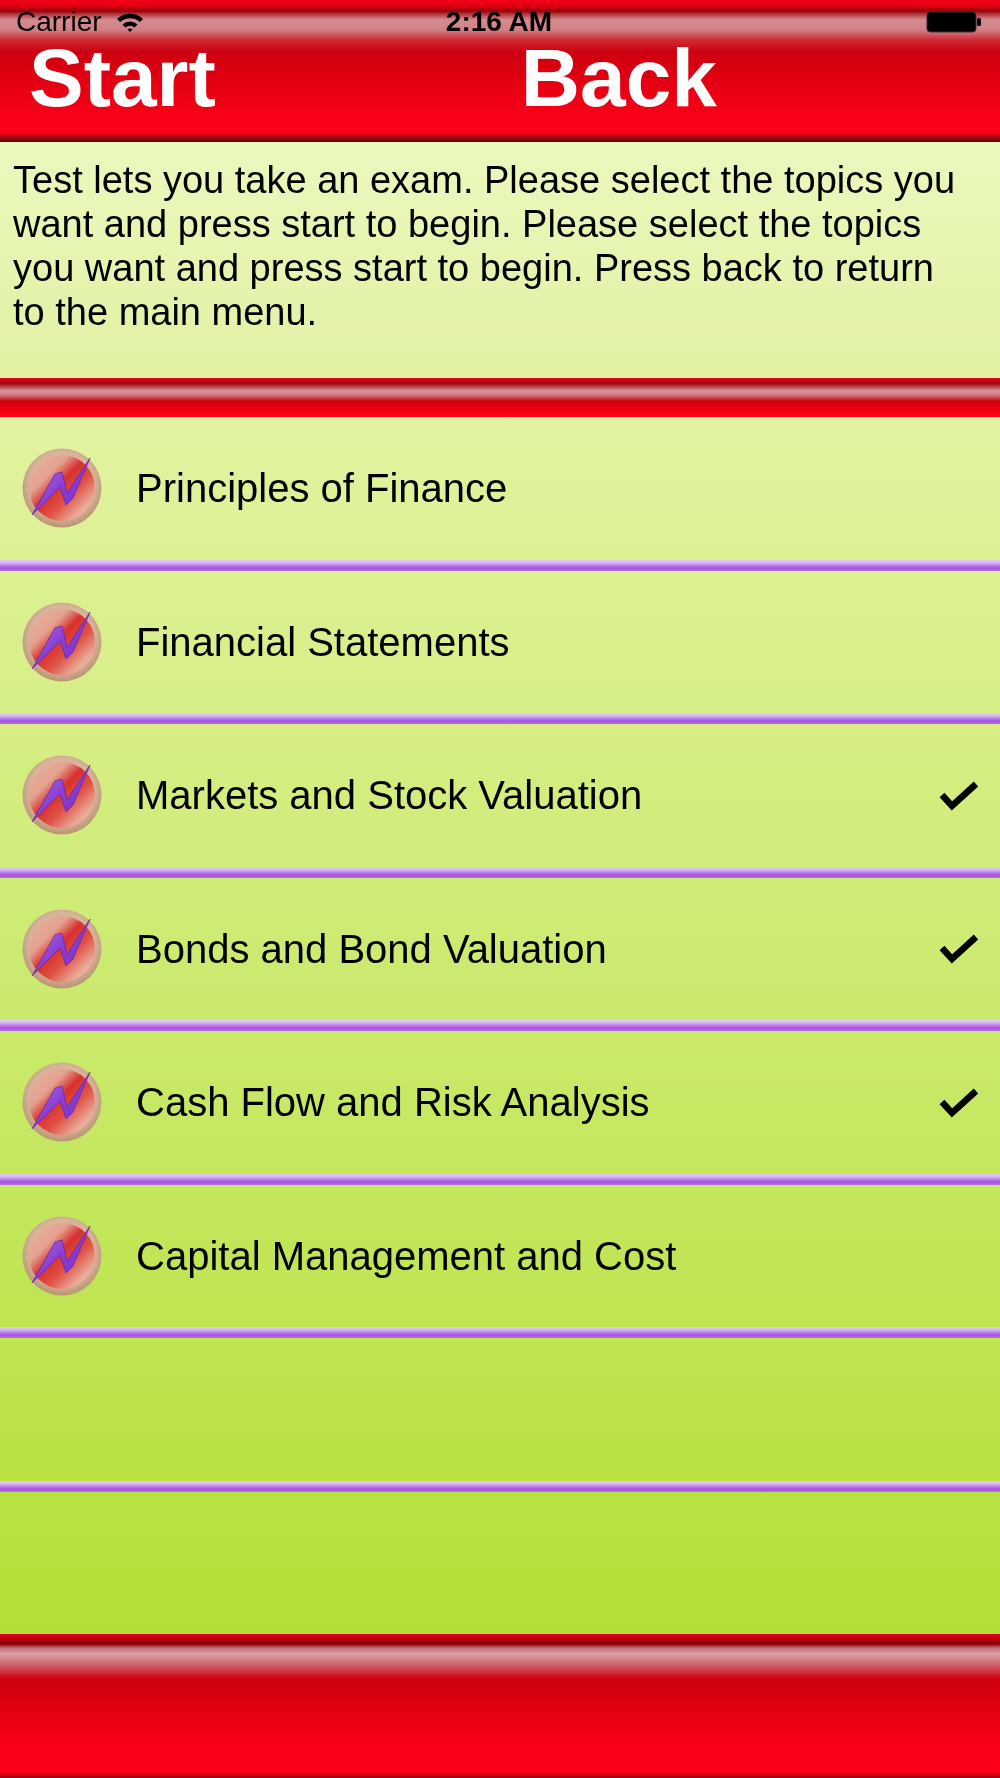 The image size is (1000, 1778). Describe the element at coordinates (59, 22) in the screenshot. I see `carrier-label: Carrier` at that location.